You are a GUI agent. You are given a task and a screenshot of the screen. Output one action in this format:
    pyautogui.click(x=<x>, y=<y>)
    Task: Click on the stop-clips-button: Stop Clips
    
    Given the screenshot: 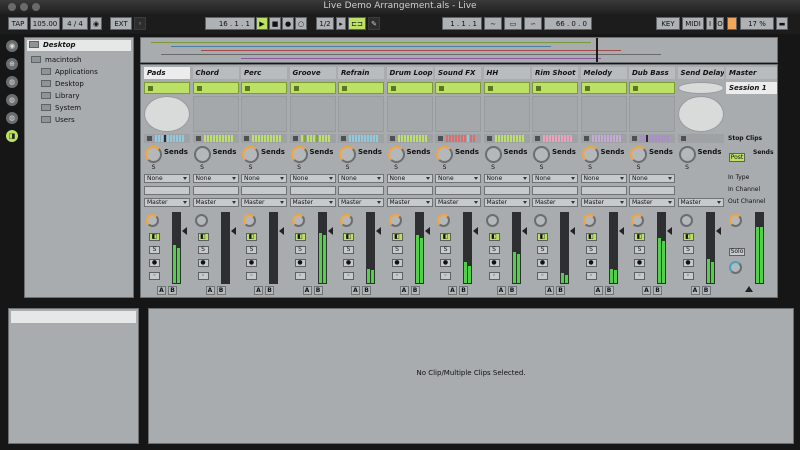 What is the action you would take?
    pyautogui.click(x=745, y=138)
    